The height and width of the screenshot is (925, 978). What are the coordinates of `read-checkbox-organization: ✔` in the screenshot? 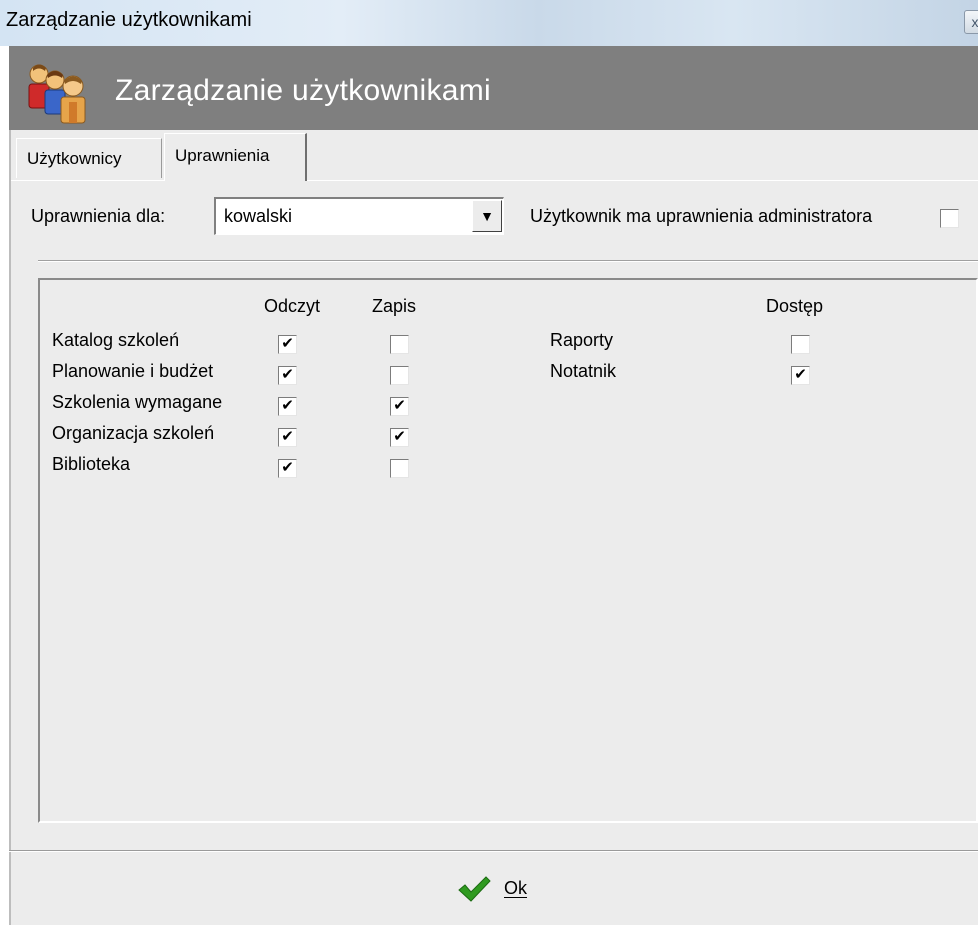 It's located at (287, 437).